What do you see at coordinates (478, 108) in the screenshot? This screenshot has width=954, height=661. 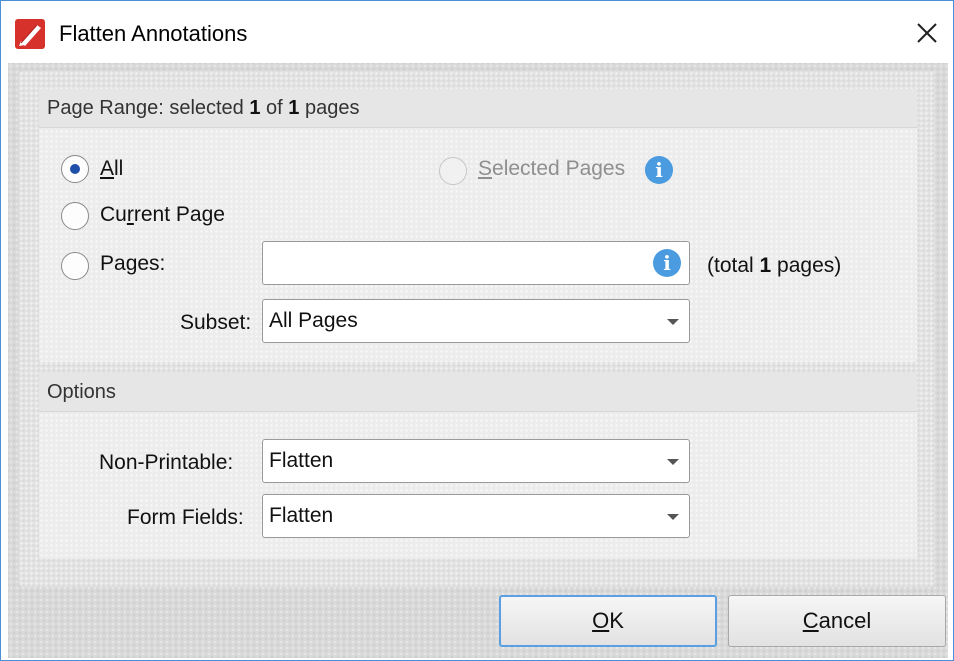 I see `page-range-header: Page Range: selected 1 of 1 pages` at bounding box center [478, 108].